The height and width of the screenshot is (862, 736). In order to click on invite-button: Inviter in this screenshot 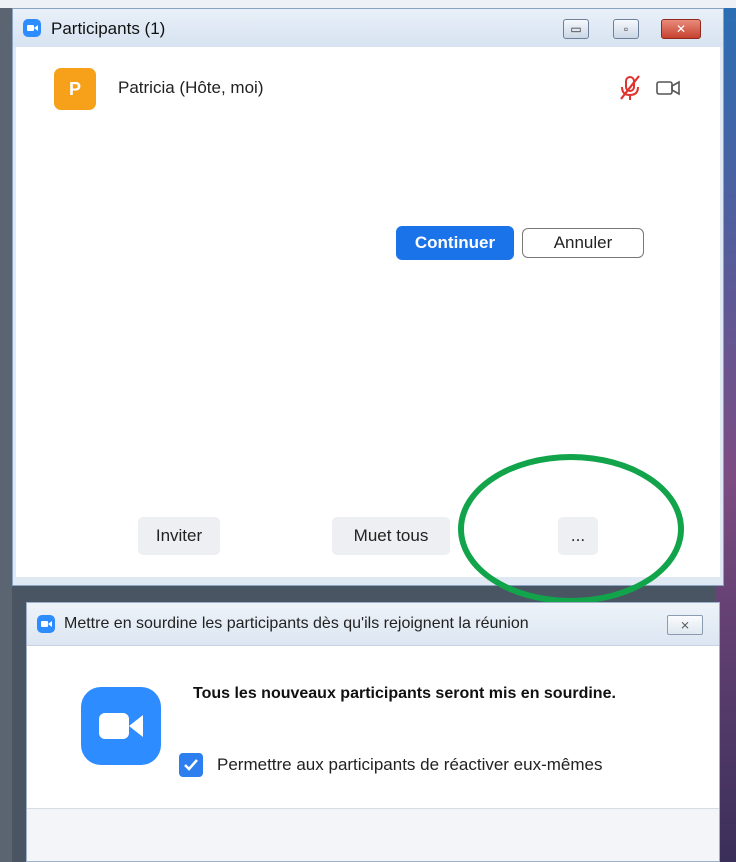, I will do `click(179, 536)`.